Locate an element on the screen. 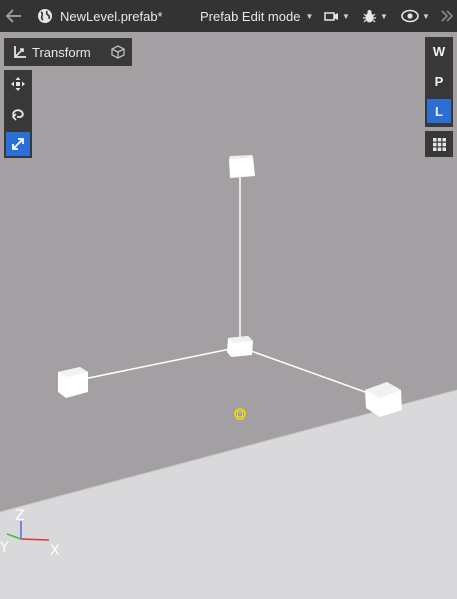 This screenshot has height=599, width=457. parent-space-button: P is located at coordinates (439, 81).